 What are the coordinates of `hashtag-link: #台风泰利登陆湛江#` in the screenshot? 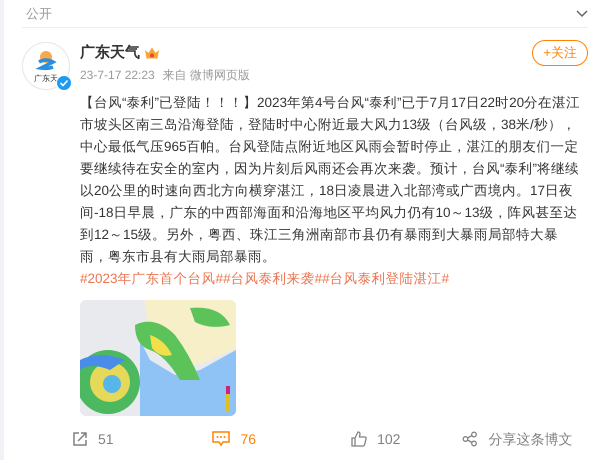 It's located at (386, 278).